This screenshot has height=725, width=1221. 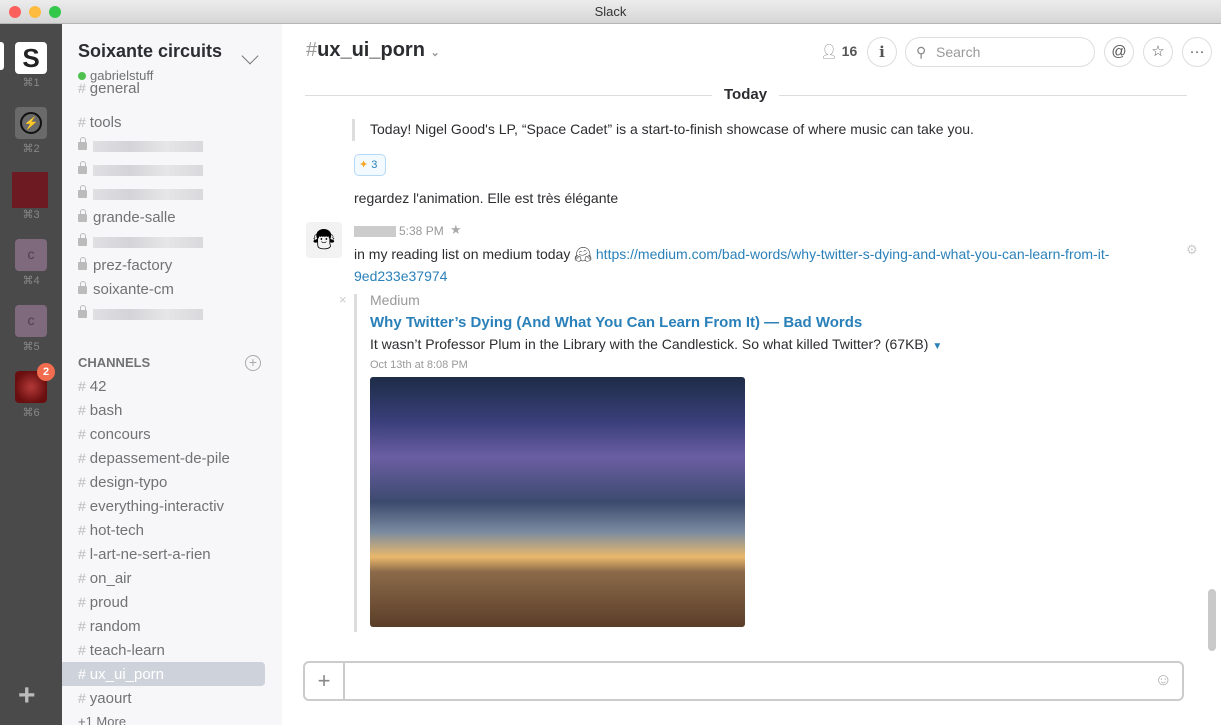 What do you see at coordinates (421, 231) in the screenshot?
I see `message-timestamp: 5:38 PM` at bounding box center [421, 231].